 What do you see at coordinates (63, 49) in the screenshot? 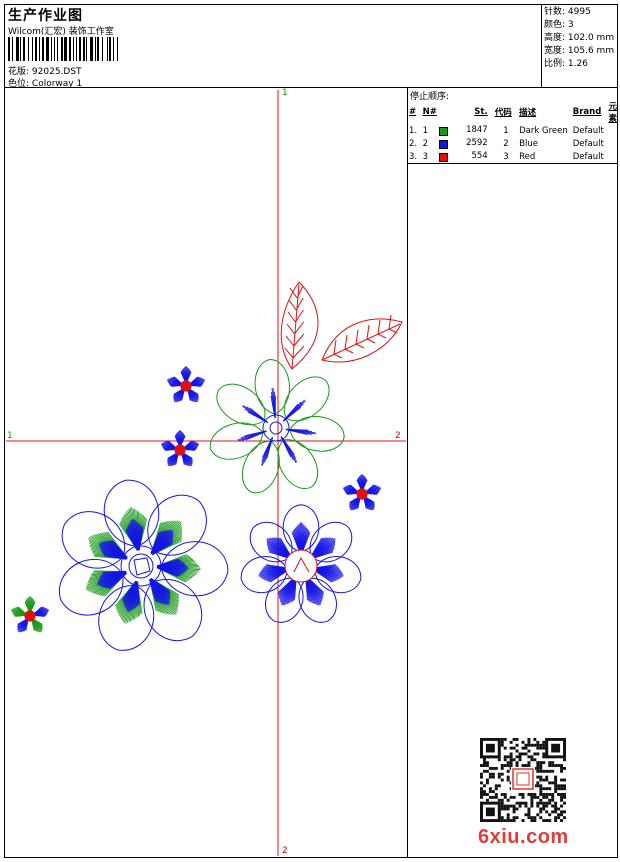
I see `barcode` at bounding box center [63, 49].